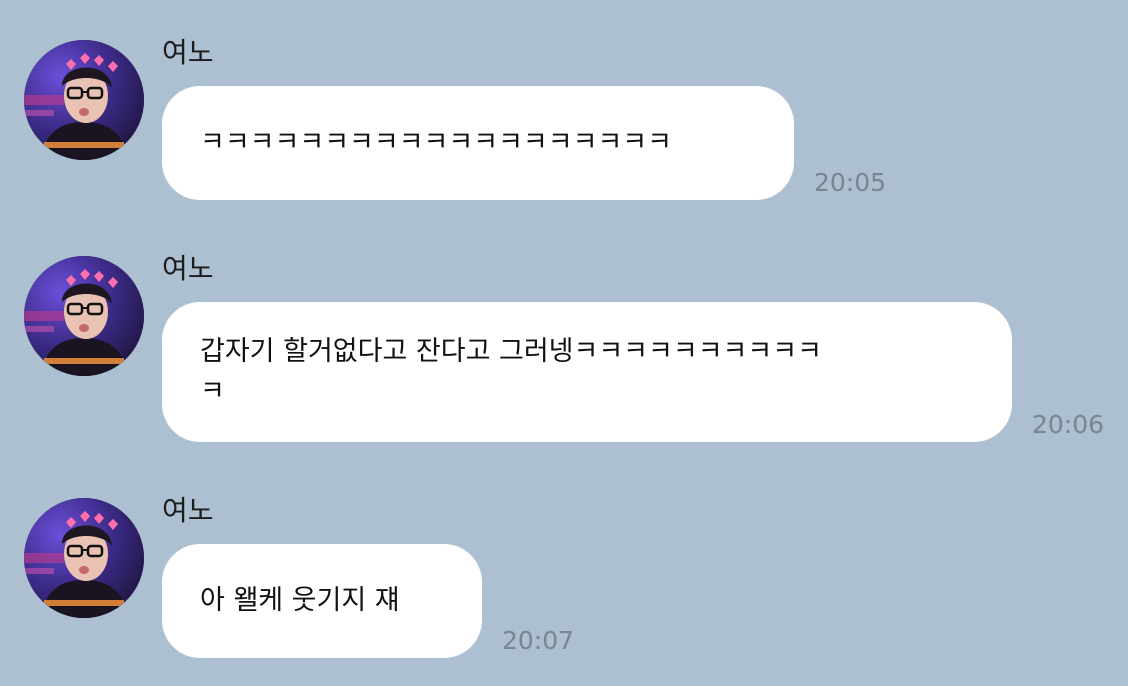 Image resolution: width=1128 pixels, height=686 pixels. What do you see at coordinates (436, 142) in the screenshot?
I see `message-text: ㅋㅋㅋㅋㅋㅋㅋㅋㅋㅋㅋㅋㅋㅋㅋㅋㅋㅋㅋ` at bounding box center [436, 142].